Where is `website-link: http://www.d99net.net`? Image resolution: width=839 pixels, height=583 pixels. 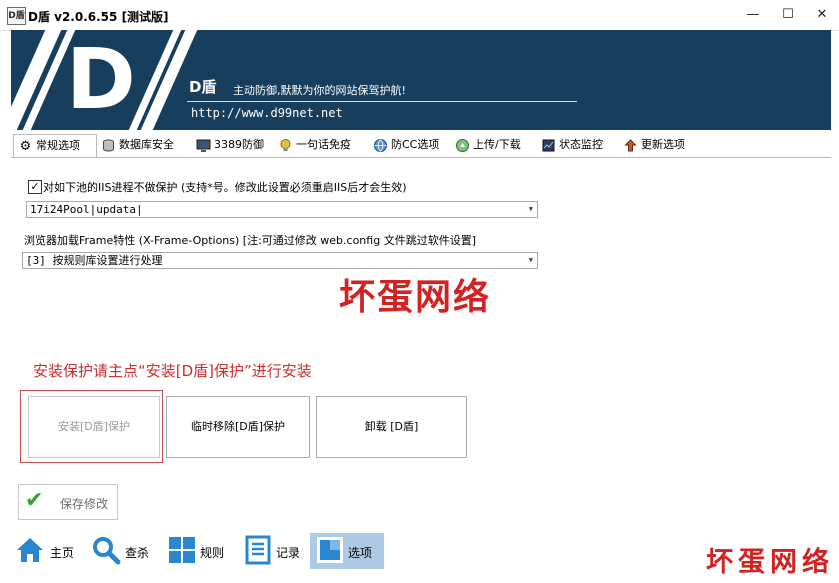
website-link: http://www.d99net.net is located at coordinates (267, 113).